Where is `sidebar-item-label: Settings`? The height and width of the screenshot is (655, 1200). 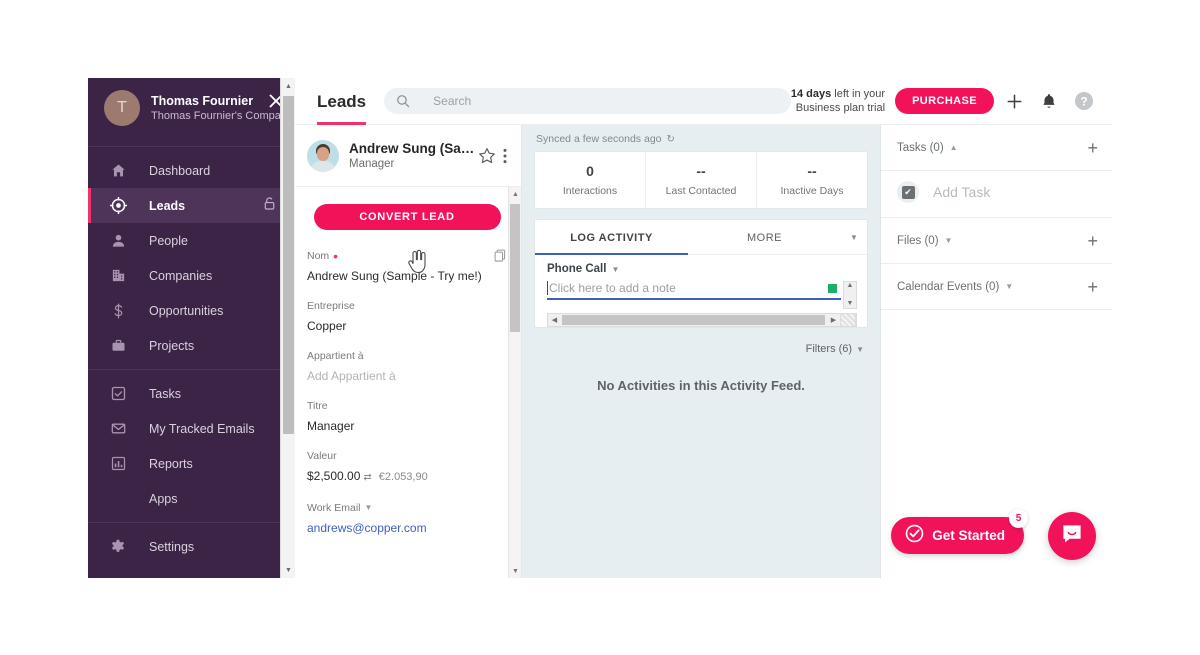 sidebar-item-label: Settings is located at coordinates (172, 546).